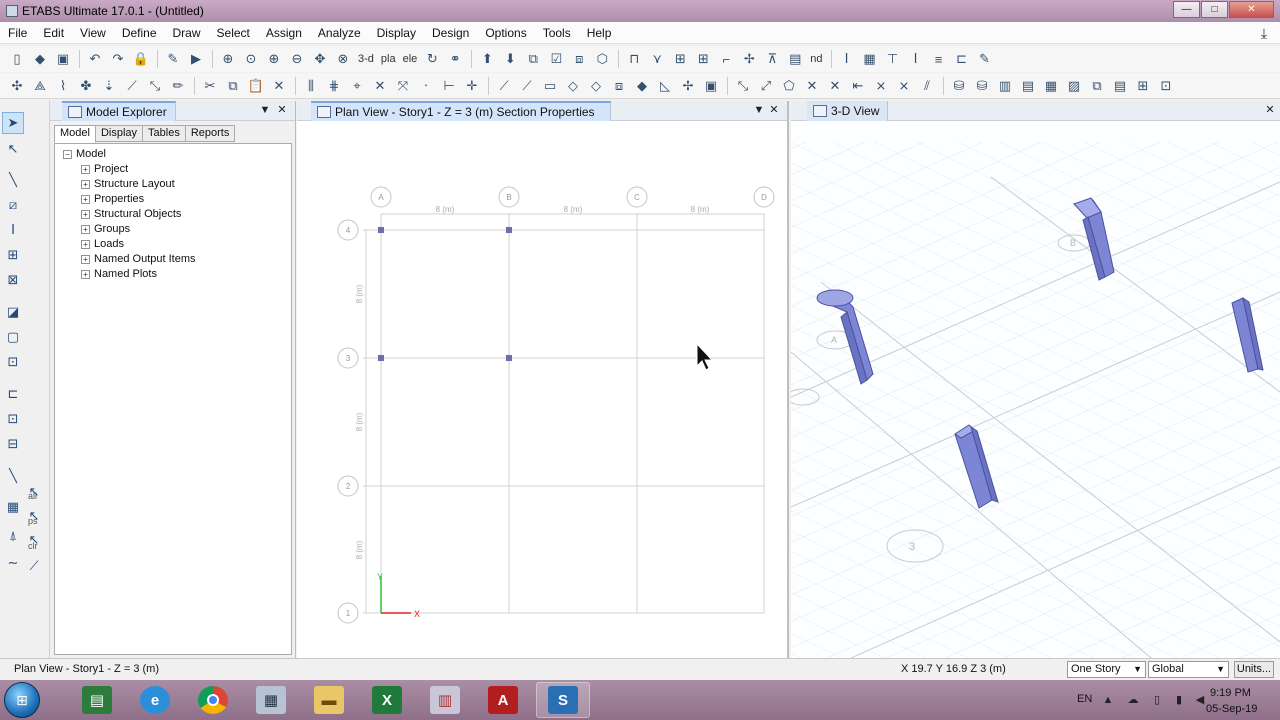 The image size is (1280, 720). Describe the element at coordinates (599, 33) in the screenshot. I see `menu-help: Help` at that location.